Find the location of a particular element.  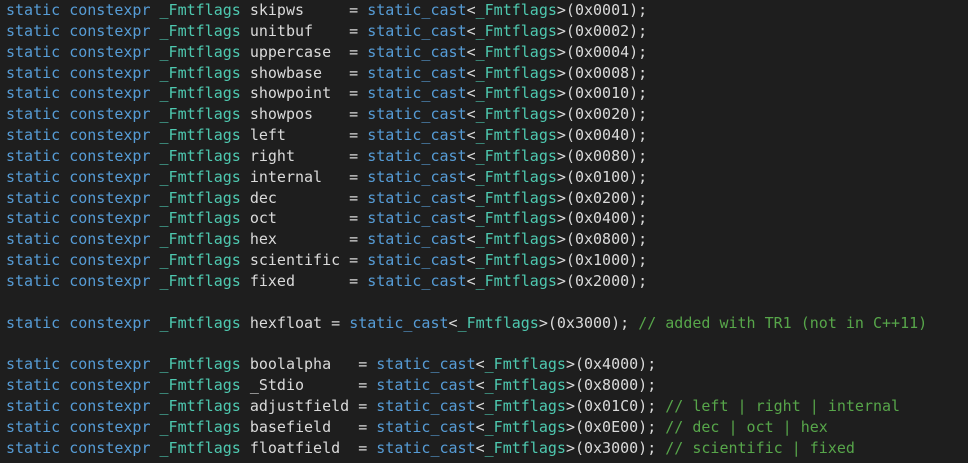

code-text: >(0x2000); is located at coordinates (602, 280).